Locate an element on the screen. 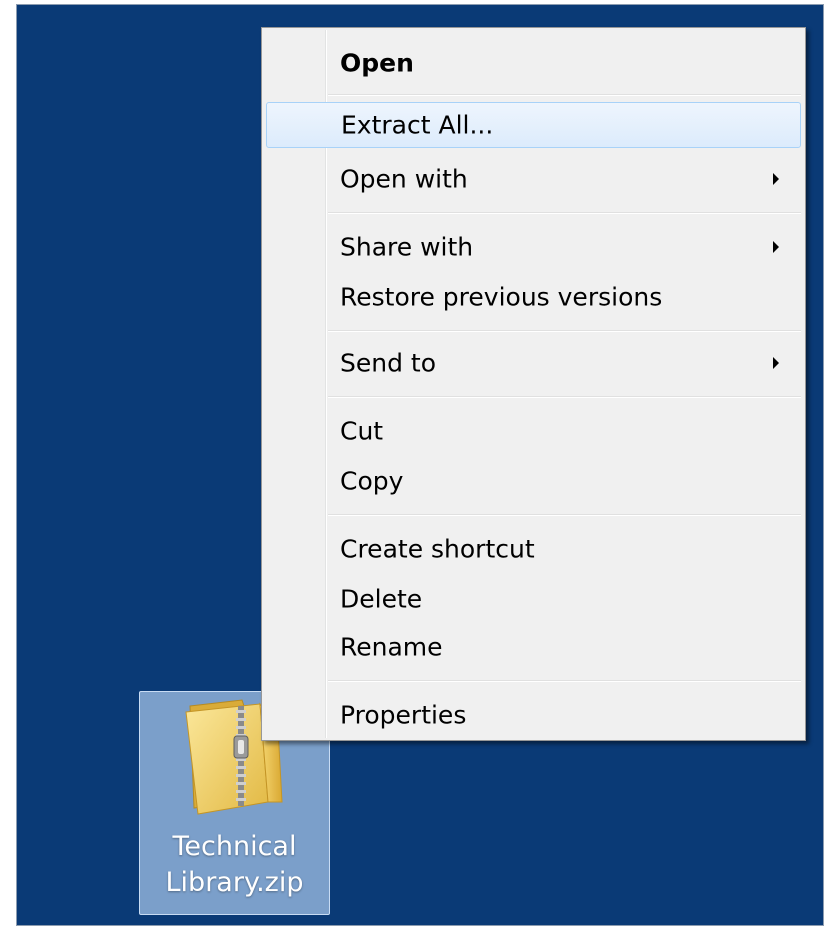 The image size is (829, 927). menu-item-create-shortcut: Create shortcut is located at coordinates (533, 549).